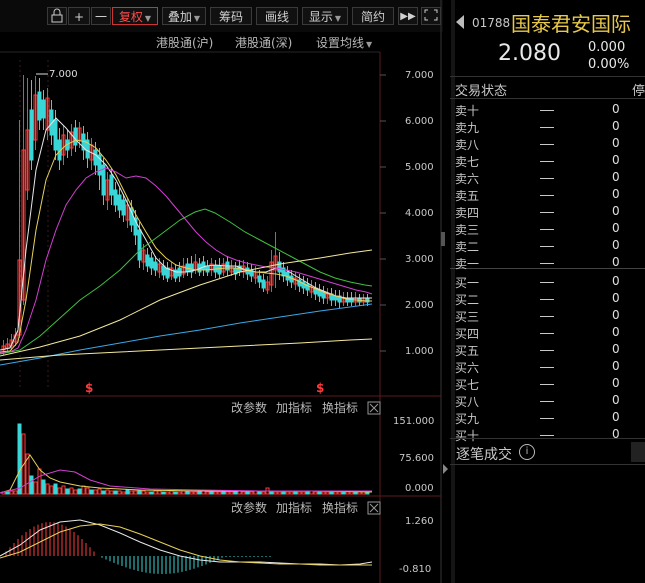  I want to click on info-icon: i, so click(527, 452).